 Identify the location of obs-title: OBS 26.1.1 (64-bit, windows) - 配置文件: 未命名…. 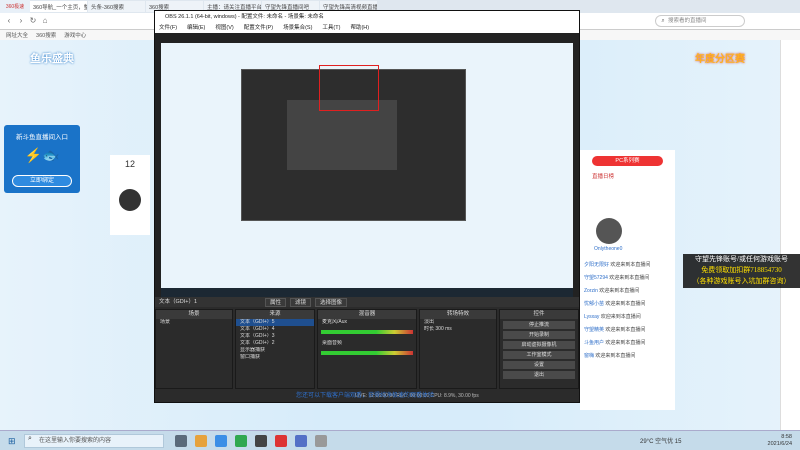
(367, 17).